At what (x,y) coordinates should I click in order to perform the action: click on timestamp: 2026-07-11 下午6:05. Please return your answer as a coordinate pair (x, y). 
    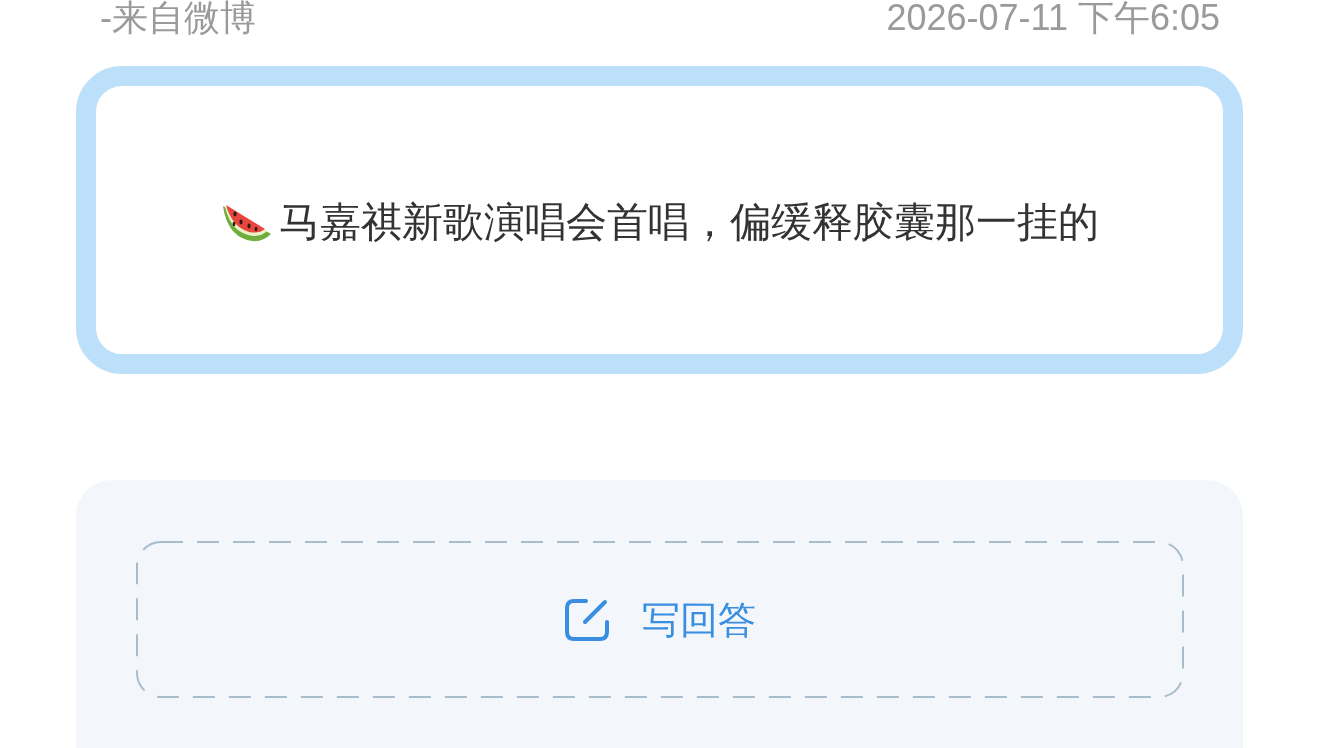
    Looking at the image, I should click on (1053, 18).